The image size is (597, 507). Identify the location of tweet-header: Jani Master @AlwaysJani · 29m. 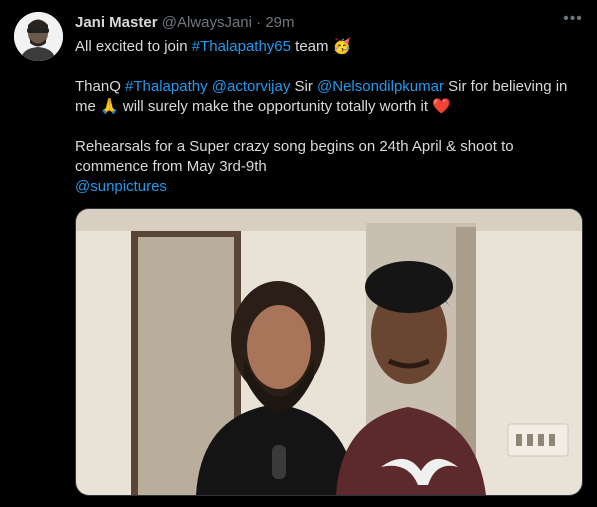
(185, 23).